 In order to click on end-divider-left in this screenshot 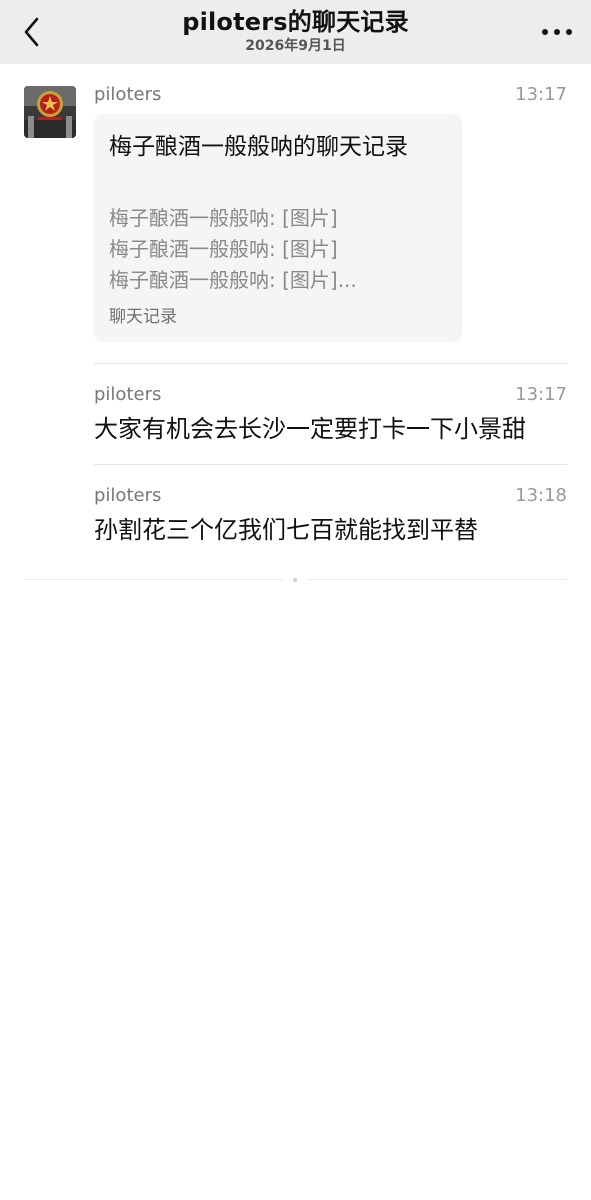, I will do `click(154, 579)`.